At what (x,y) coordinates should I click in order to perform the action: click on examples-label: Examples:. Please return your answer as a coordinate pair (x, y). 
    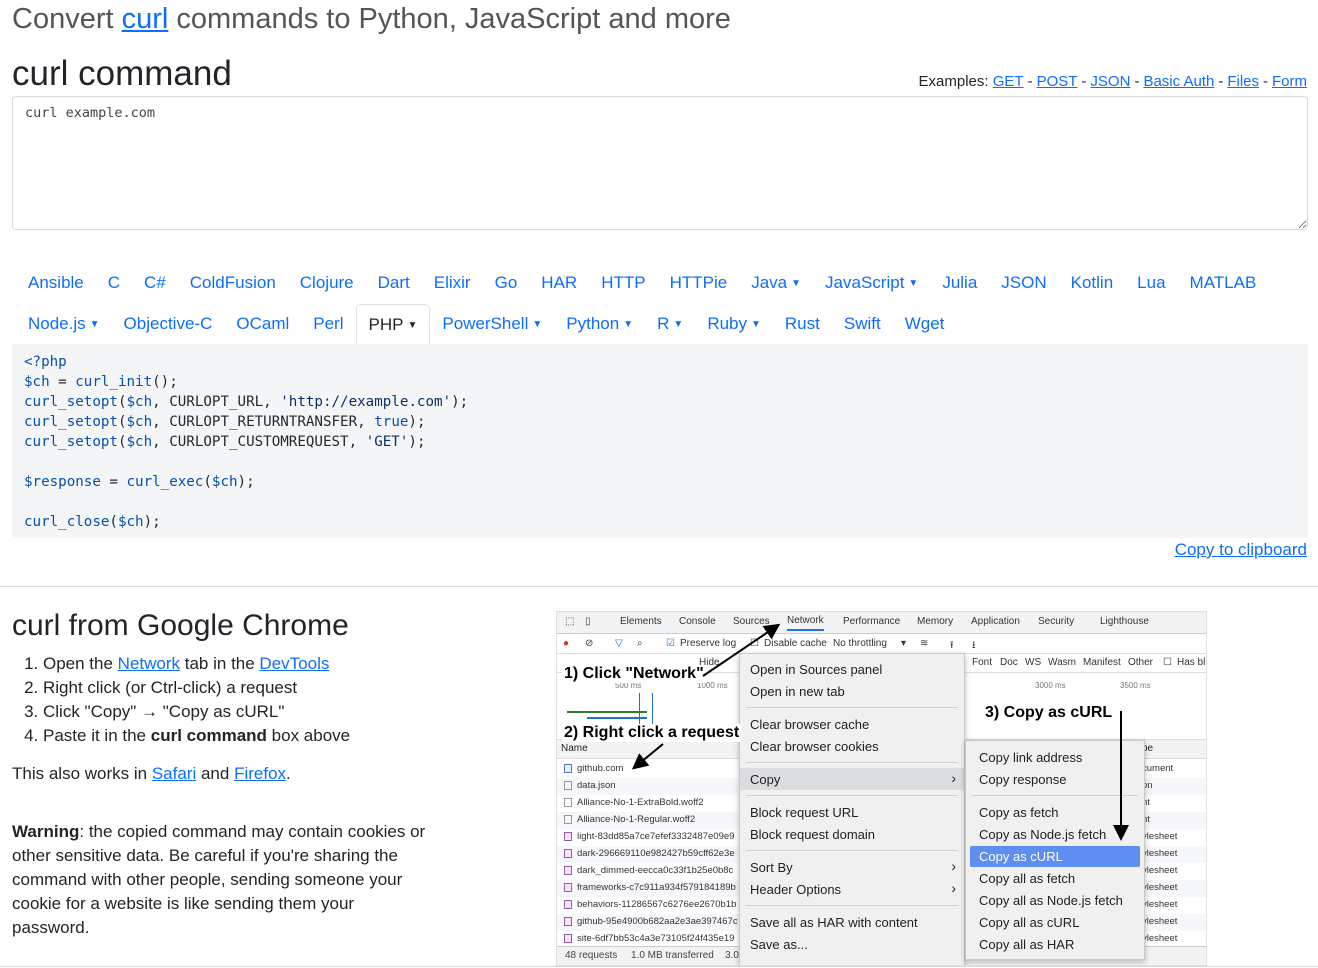
    Looking at the image, I should click on (953, 81).